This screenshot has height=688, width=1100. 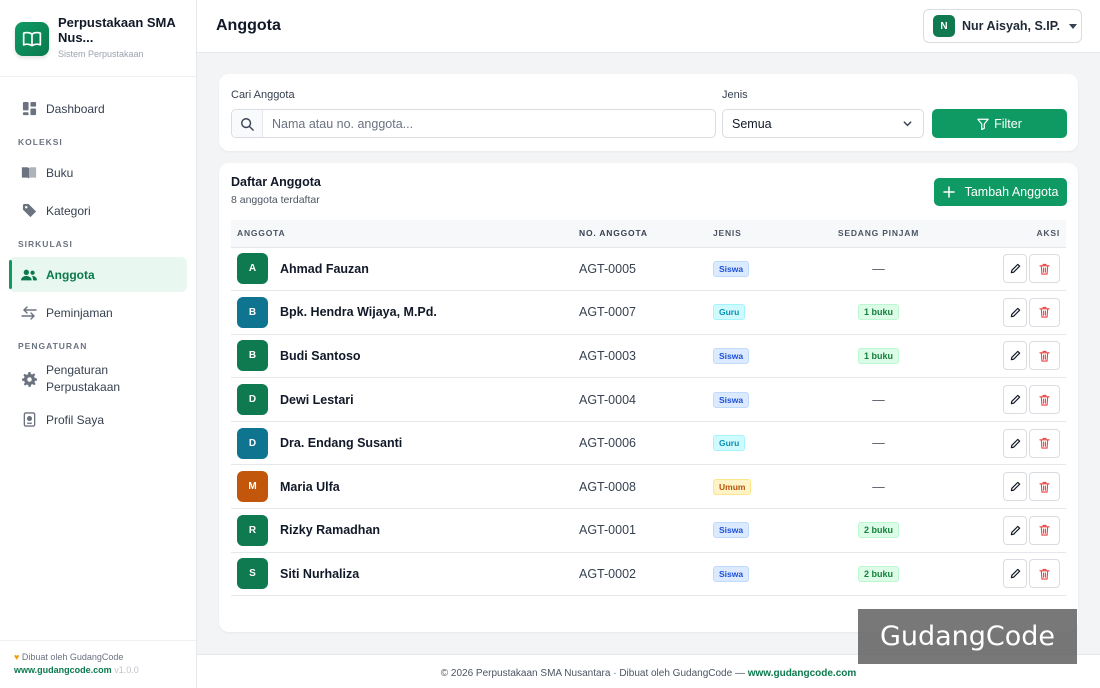 I want to click on table-row: M Maria Ulfa AGT-0008 Umum —, so click(x=648, y=487).